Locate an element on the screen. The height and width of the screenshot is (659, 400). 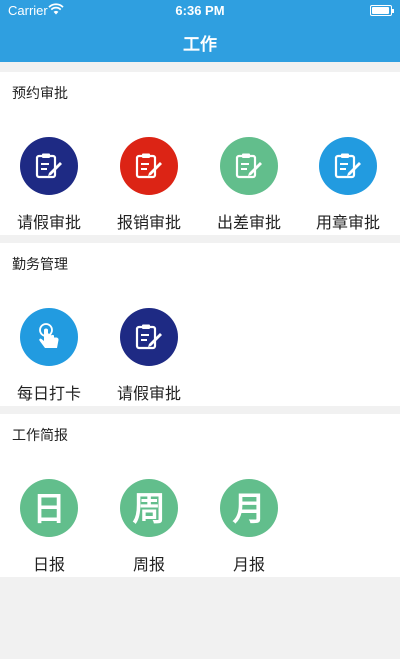
page-title: 工作 is located at coordinates (200, 45).